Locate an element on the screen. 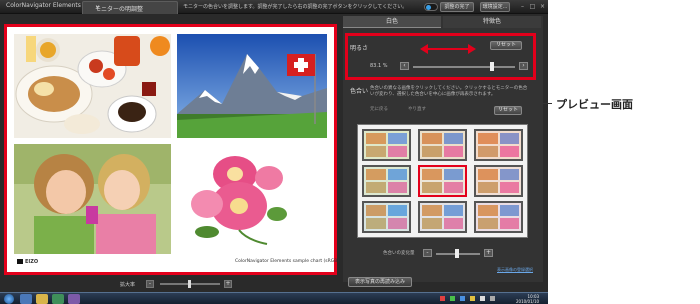 This screenshot has height=304, width=700. start-orb-icon is located at coordinates (9, 299).